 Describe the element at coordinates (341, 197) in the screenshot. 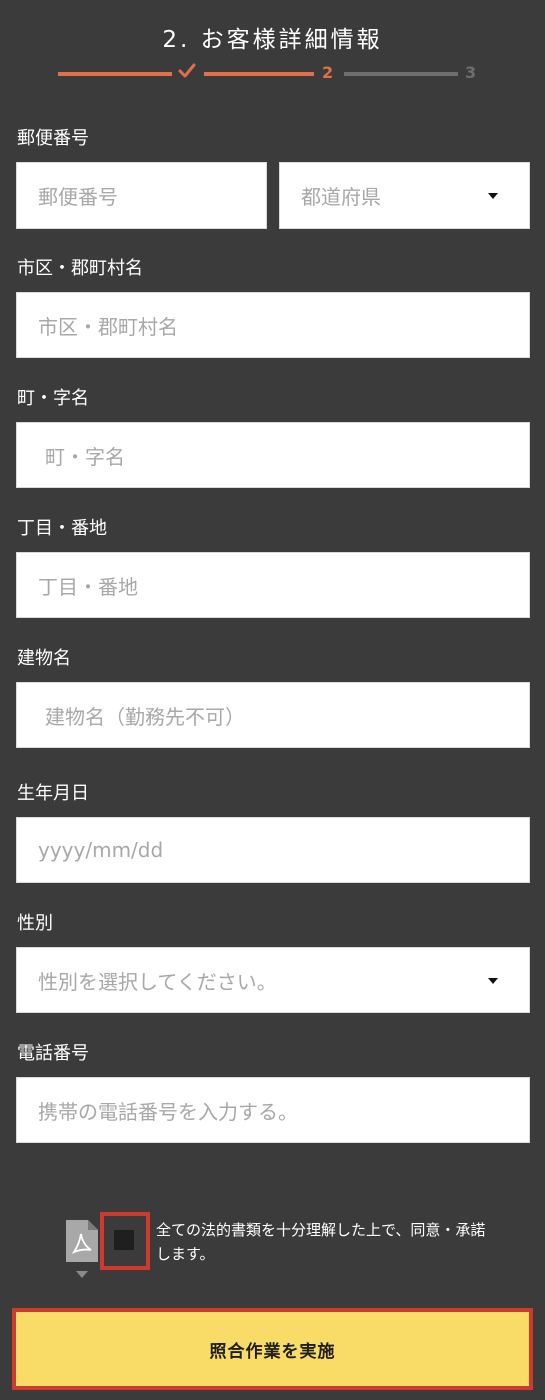

I see `prefecture-placeholder: 都道府県` at that location.